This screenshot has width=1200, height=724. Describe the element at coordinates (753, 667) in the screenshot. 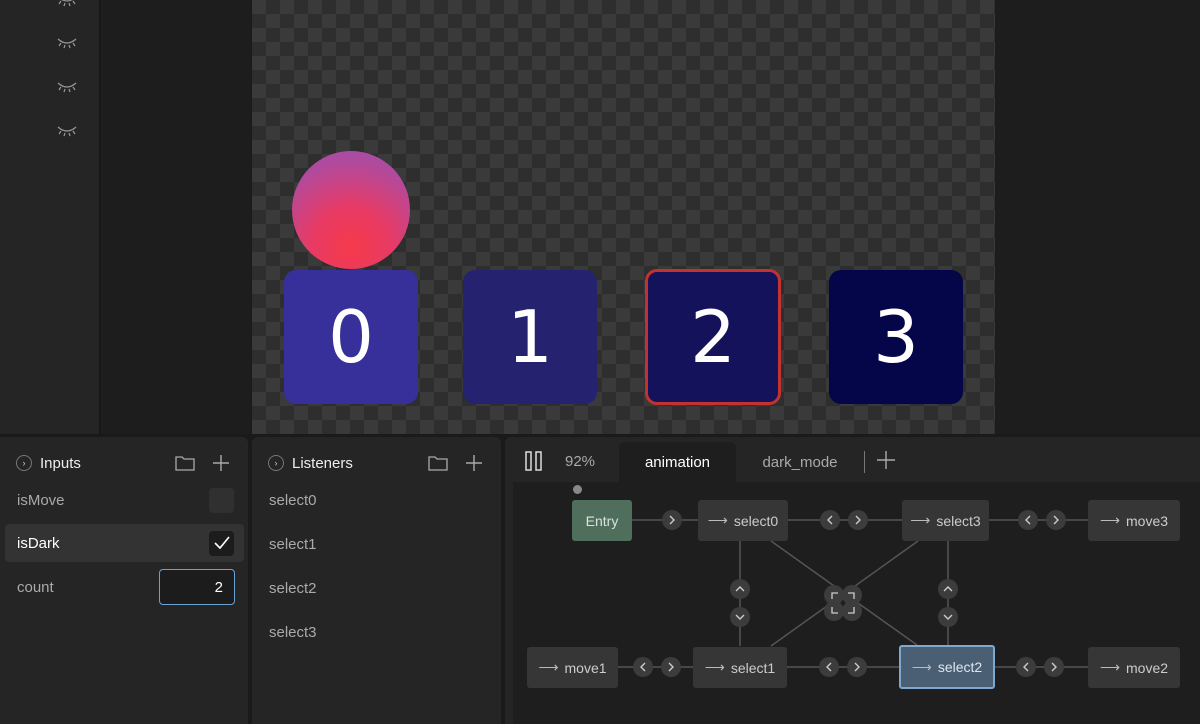

I see `node-label: select1` at that location.